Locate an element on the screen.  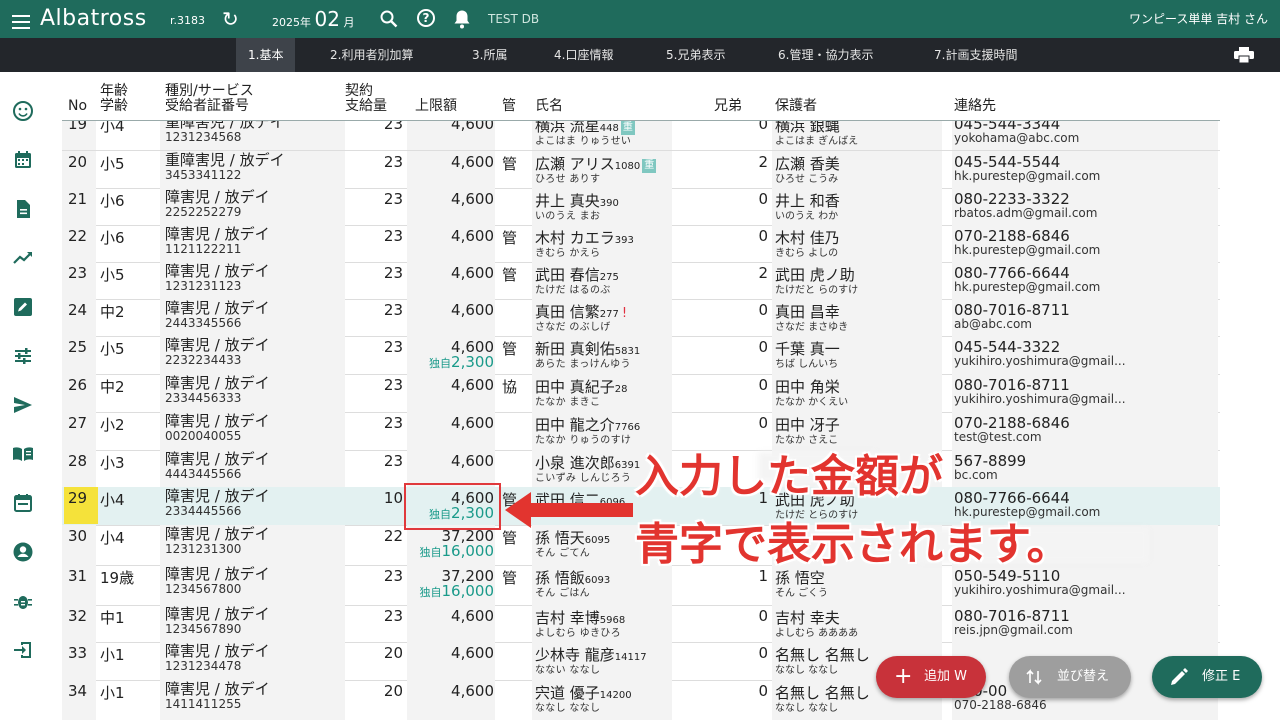
tab-user-addition: 2.利用者別加算 is located at coordinates (371, 55).